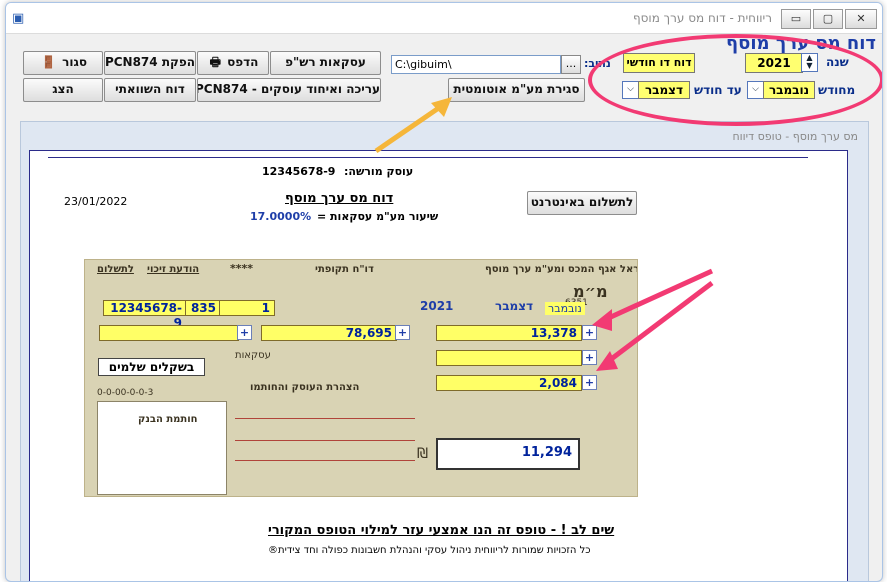  Describe the element at coordinates (411, 127) in the screenshot. I see `orange-arrow` at that location.